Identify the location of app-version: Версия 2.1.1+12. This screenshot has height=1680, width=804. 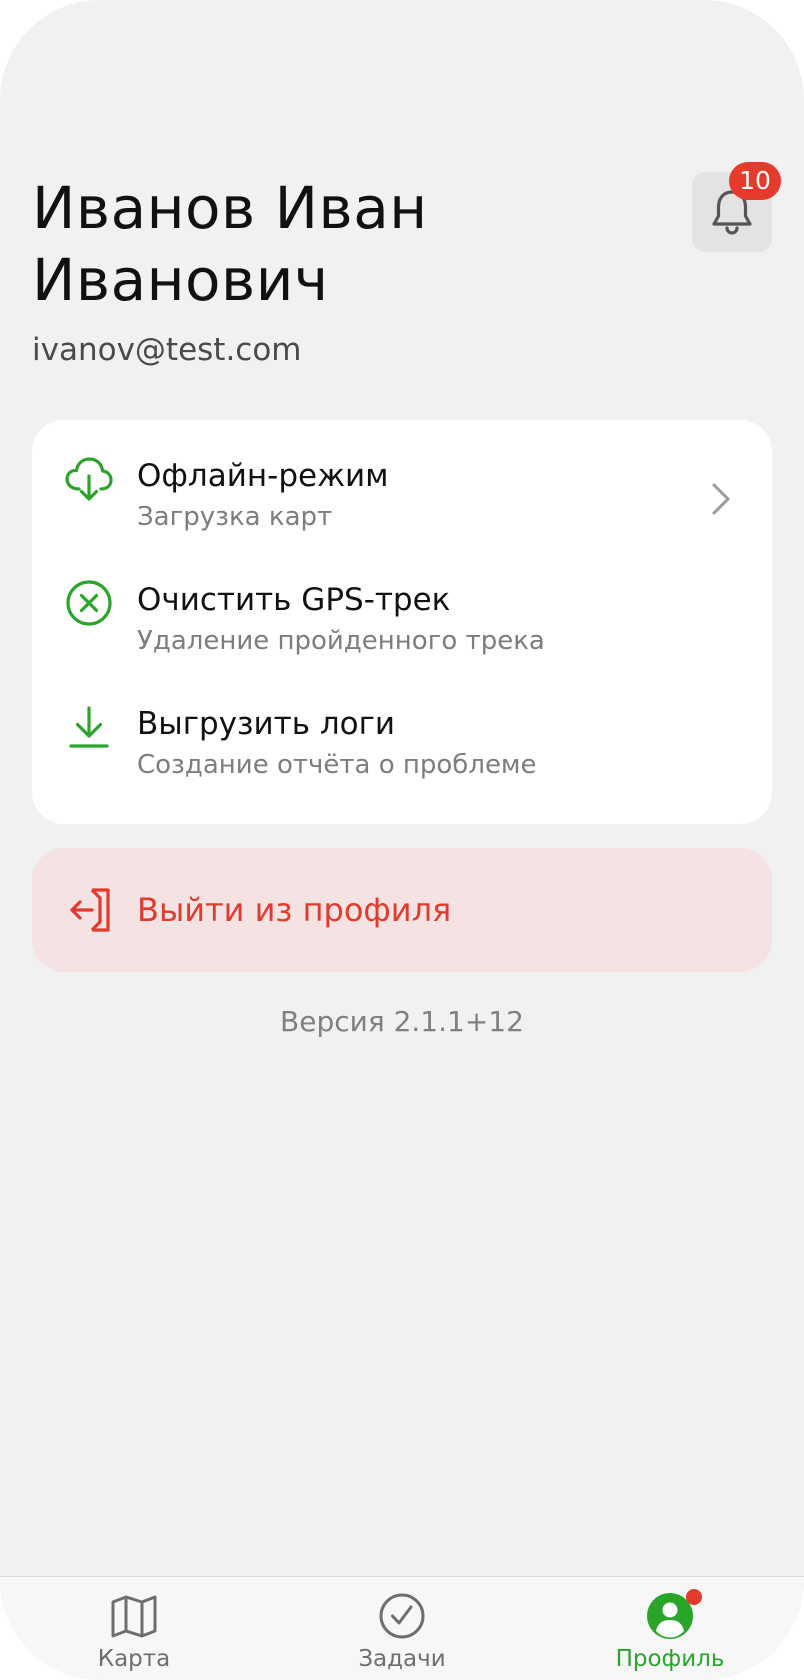
(402, 1021).